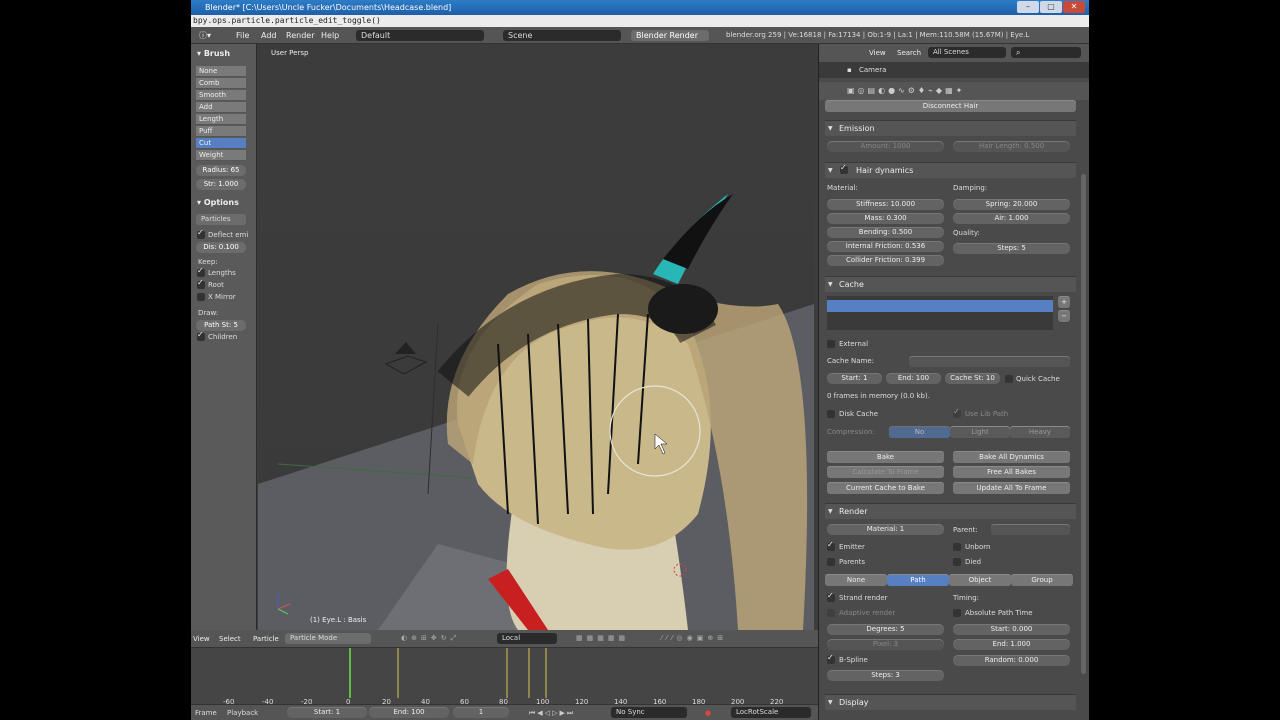  What do you see at coordinates (1011, 146) in the screenshot?
I see `hair-length-field: Hair Length: 0.500` at bounding box center [1011, 146].